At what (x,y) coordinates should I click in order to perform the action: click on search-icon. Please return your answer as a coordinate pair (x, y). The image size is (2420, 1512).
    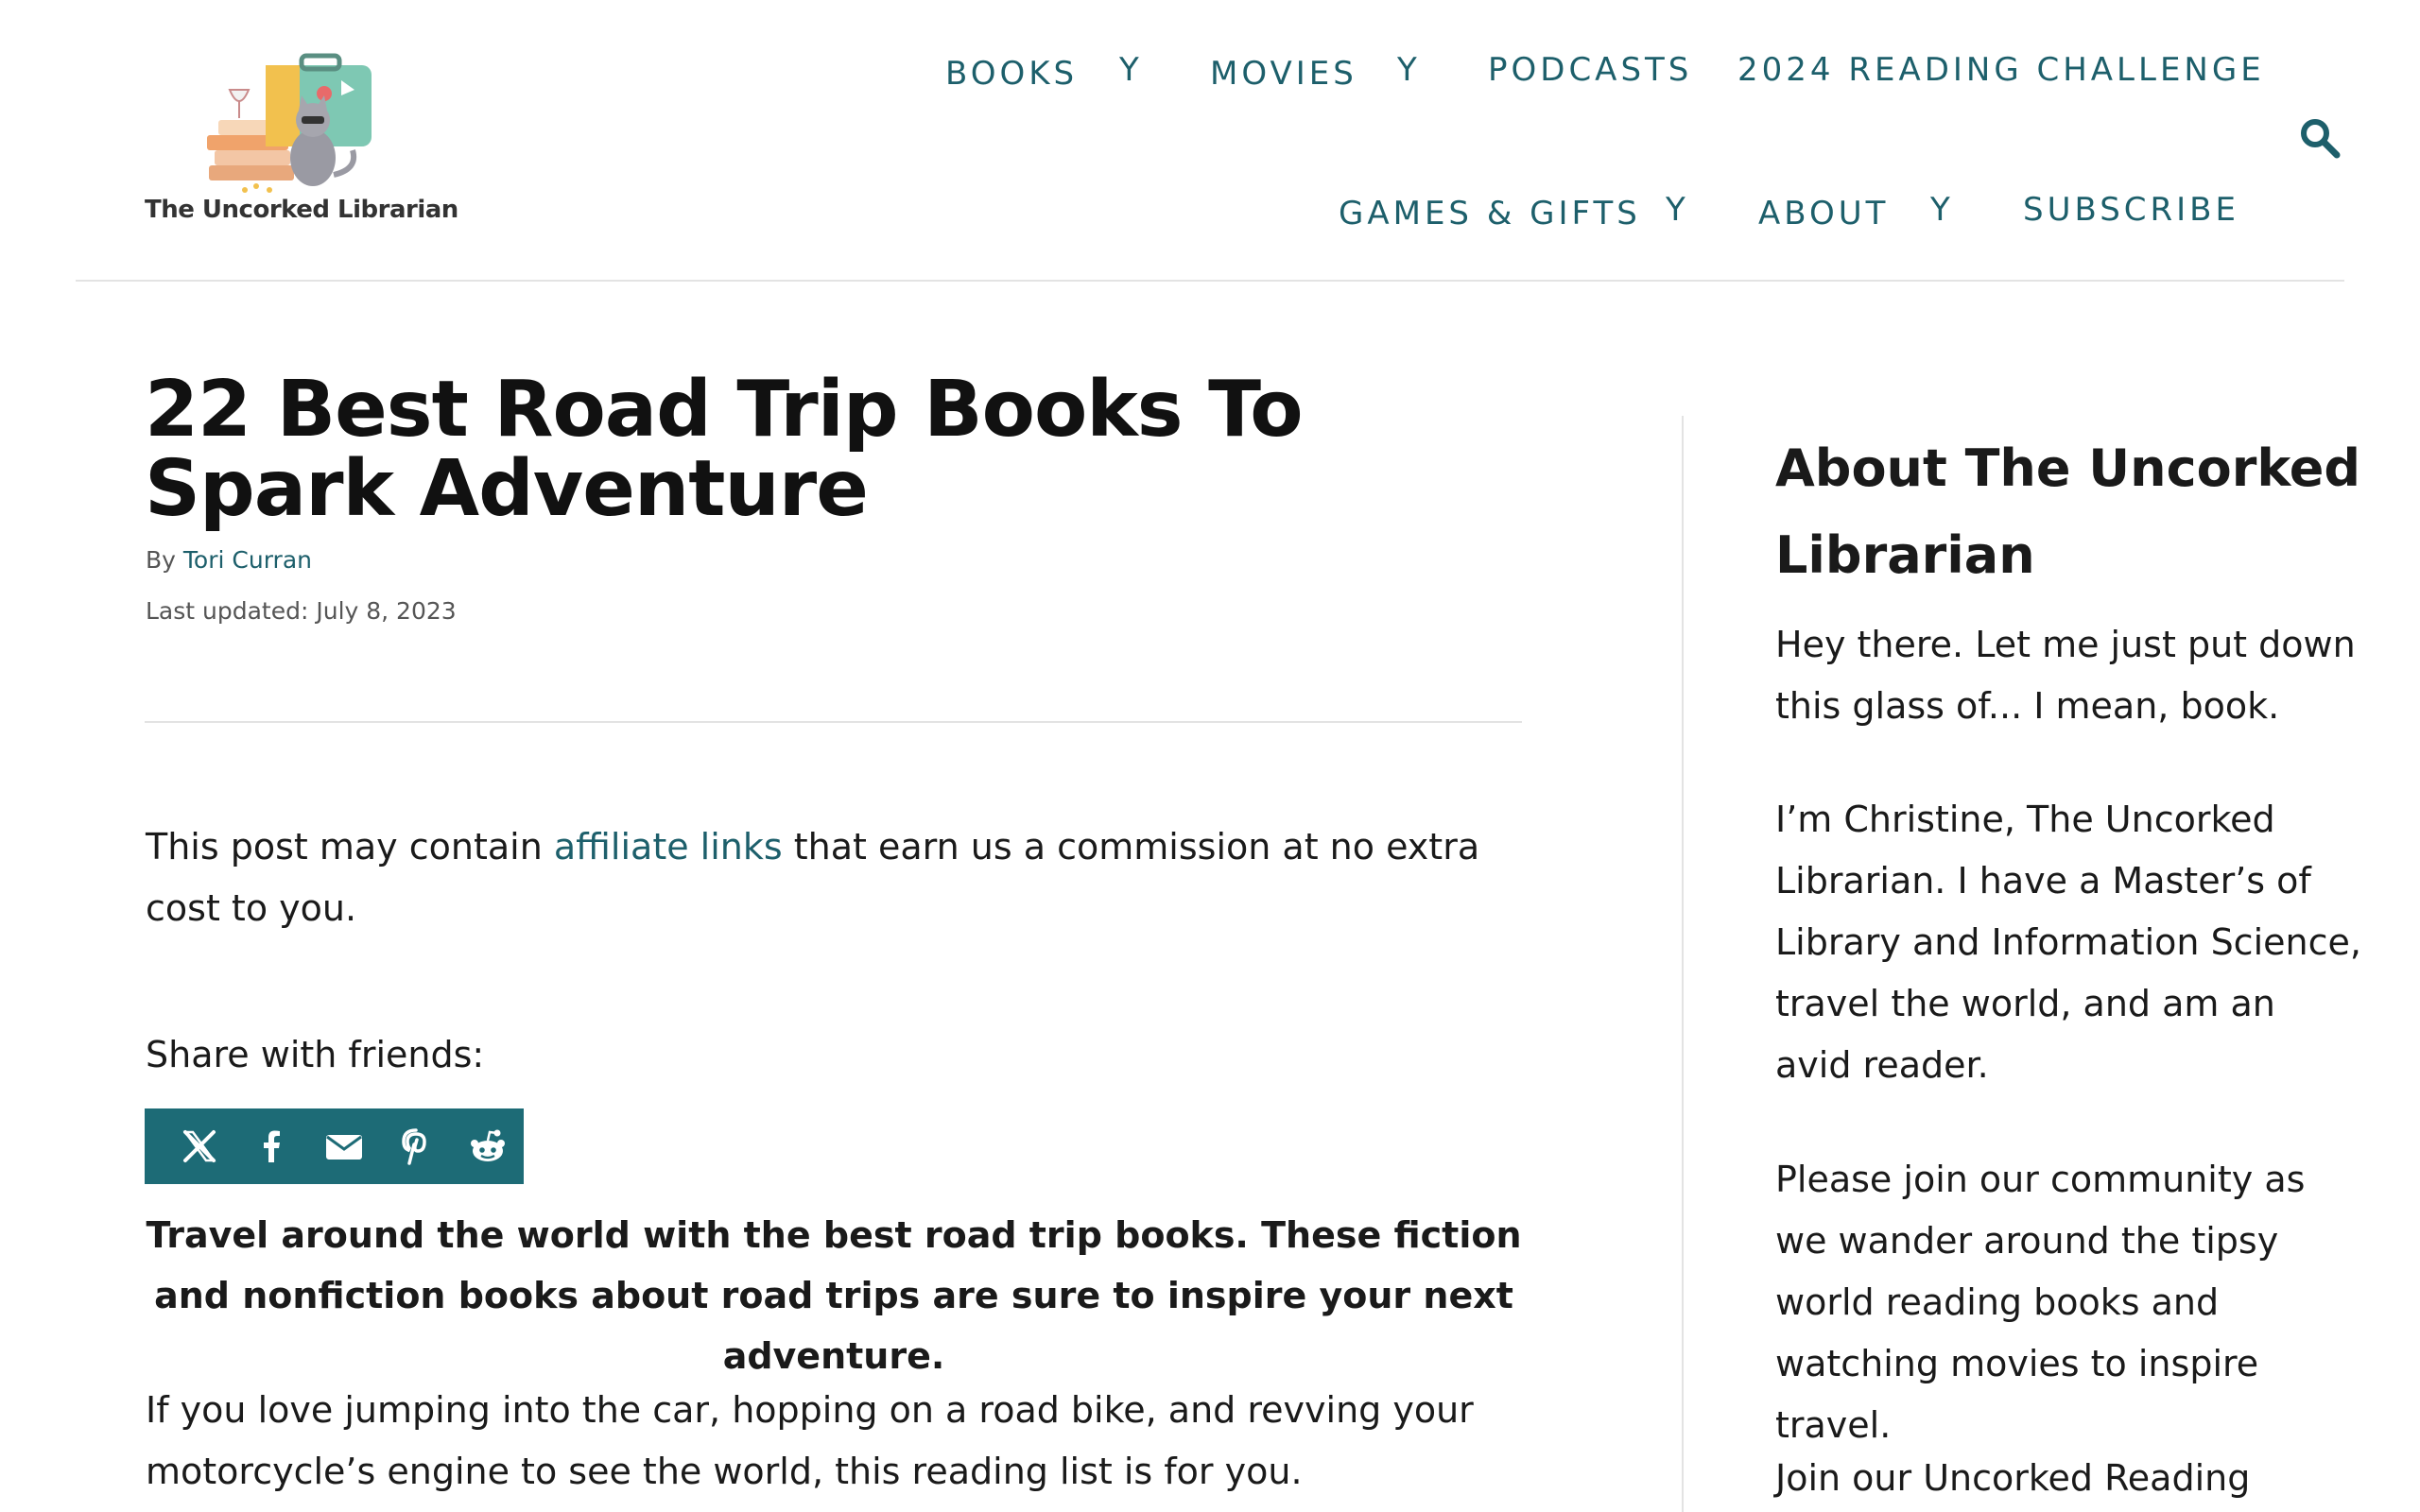
    Looking at the image, I should click on (2321, 139).